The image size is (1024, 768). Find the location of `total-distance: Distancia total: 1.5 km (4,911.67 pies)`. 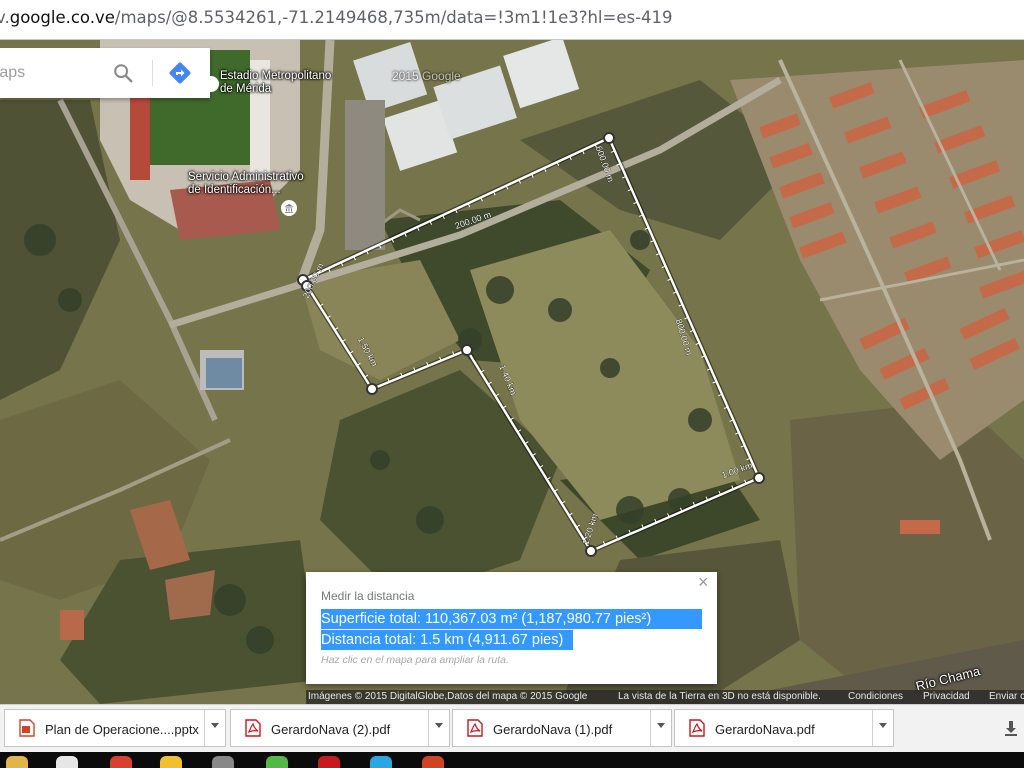

total-distance: Distancia total: 1.5 km (4,911.67 pies) is located at coordinates (447, 640).